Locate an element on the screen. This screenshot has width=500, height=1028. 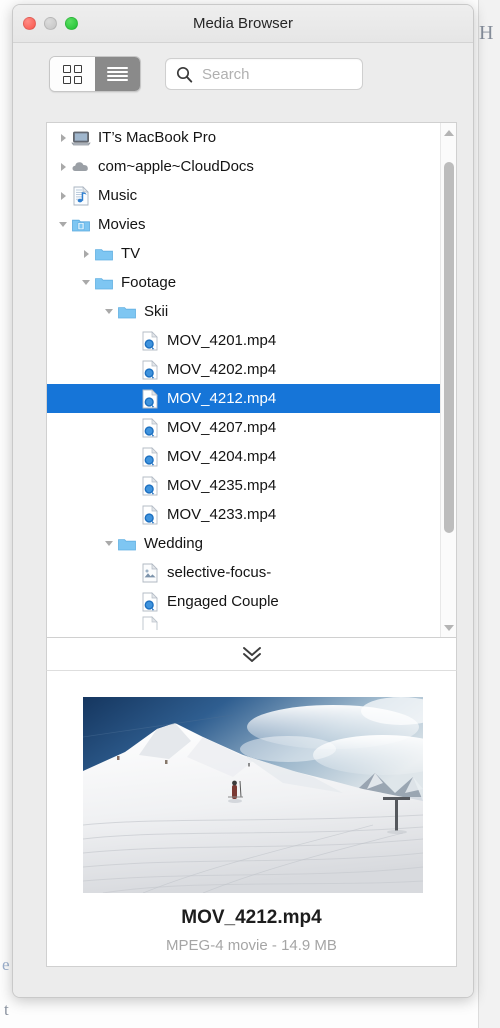
tree-row: MOV_4235.mp4 is located at coordinates (243, 485).